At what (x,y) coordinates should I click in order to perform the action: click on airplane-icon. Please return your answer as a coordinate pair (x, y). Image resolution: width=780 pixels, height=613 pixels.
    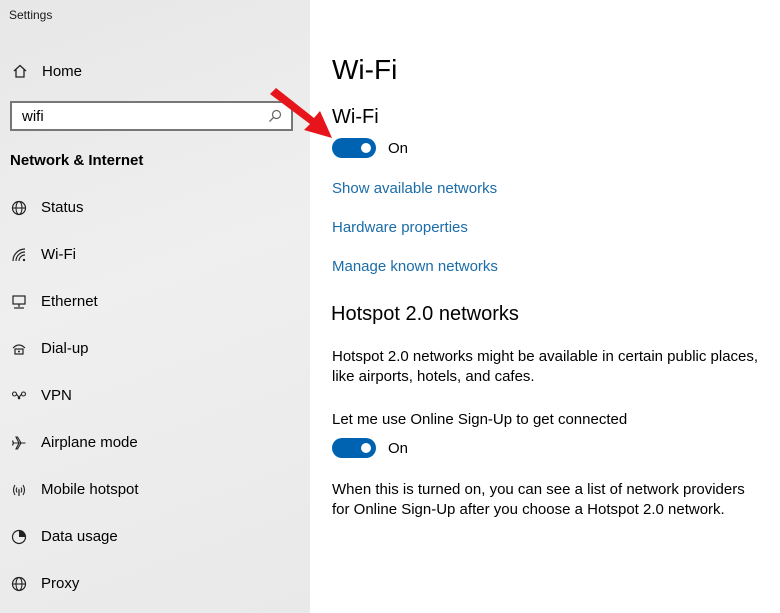
    Looking at the image, I should click on (19, 443).